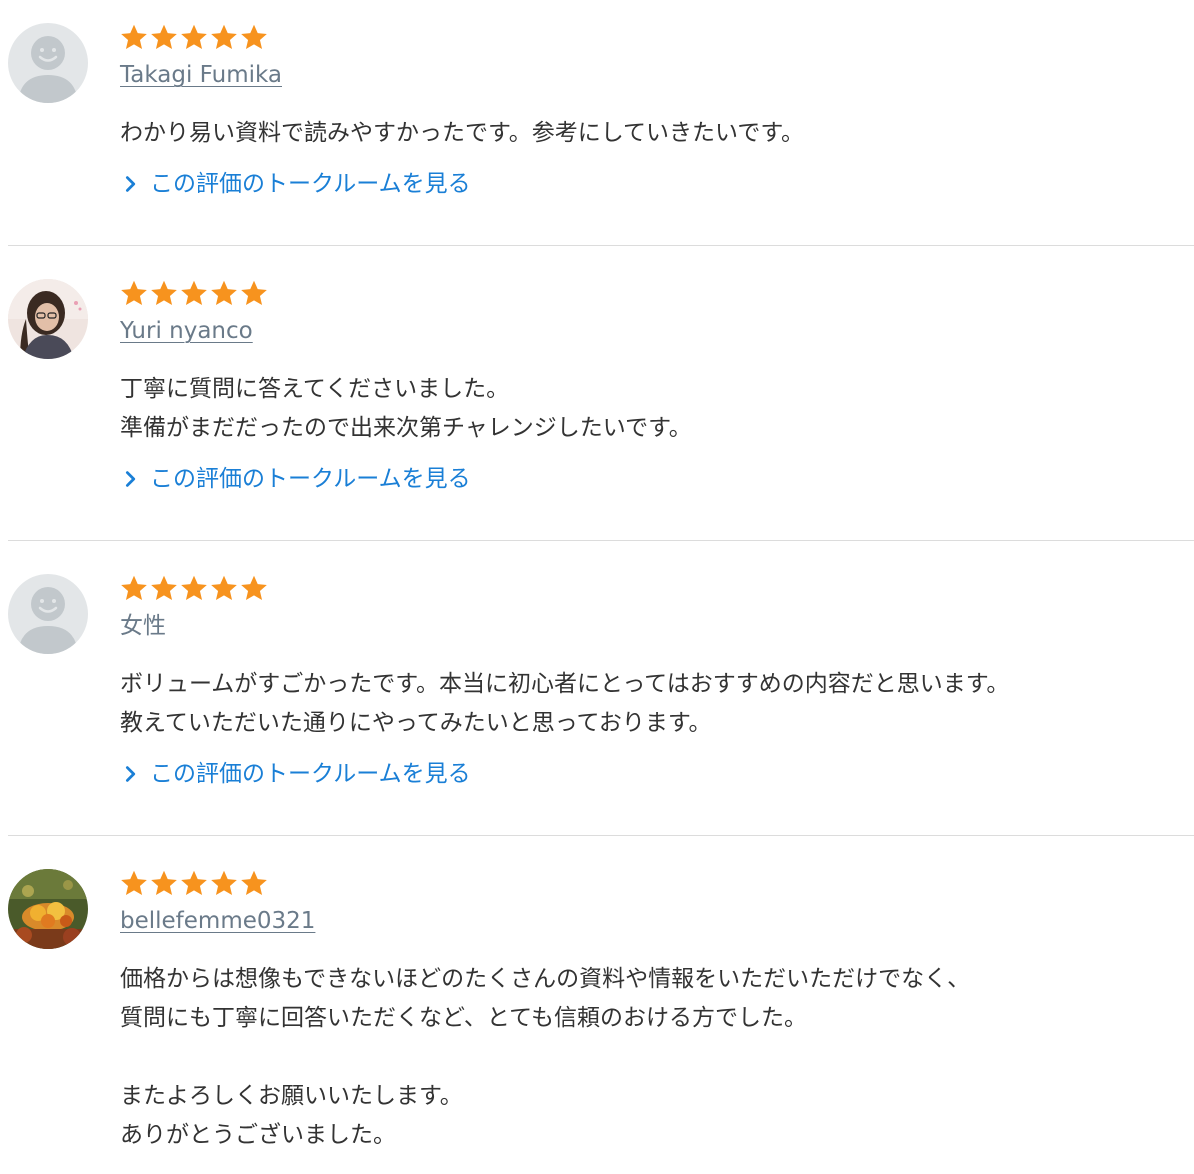 The width and height of the screenshot is (1194, 1174). What do you see at coordinates (48, 909) in the screenshot?
I see `flower-photo-avatar` at bounding box center [48, 909].